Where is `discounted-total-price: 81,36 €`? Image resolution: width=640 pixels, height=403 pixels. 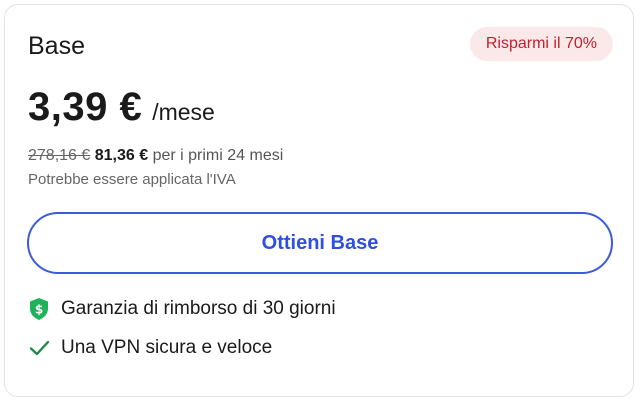 discounted-total-price: 81,36 € is located at coordinates (121, 155).